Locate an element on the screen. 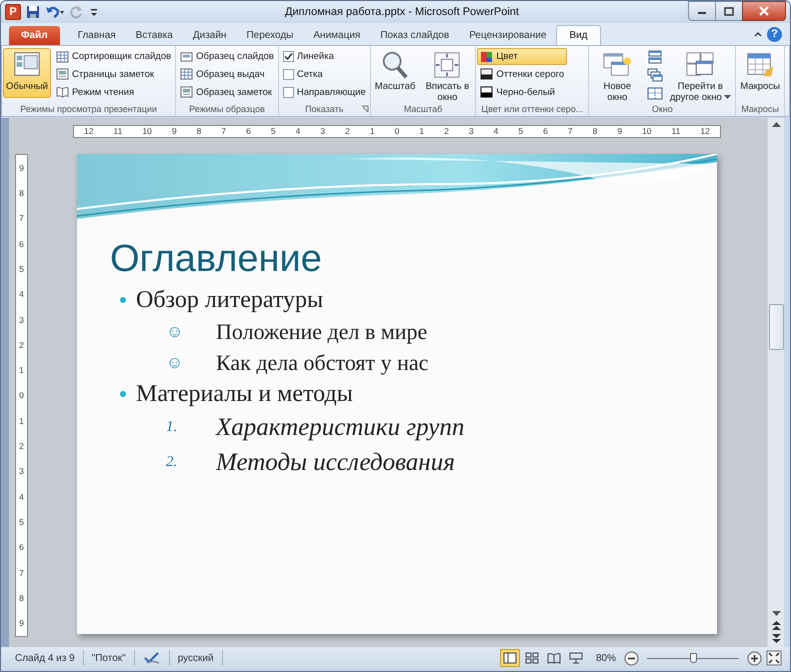 This screenshot has height=672, width=791. zoom-in-icon is located at coordinates (754, 658).